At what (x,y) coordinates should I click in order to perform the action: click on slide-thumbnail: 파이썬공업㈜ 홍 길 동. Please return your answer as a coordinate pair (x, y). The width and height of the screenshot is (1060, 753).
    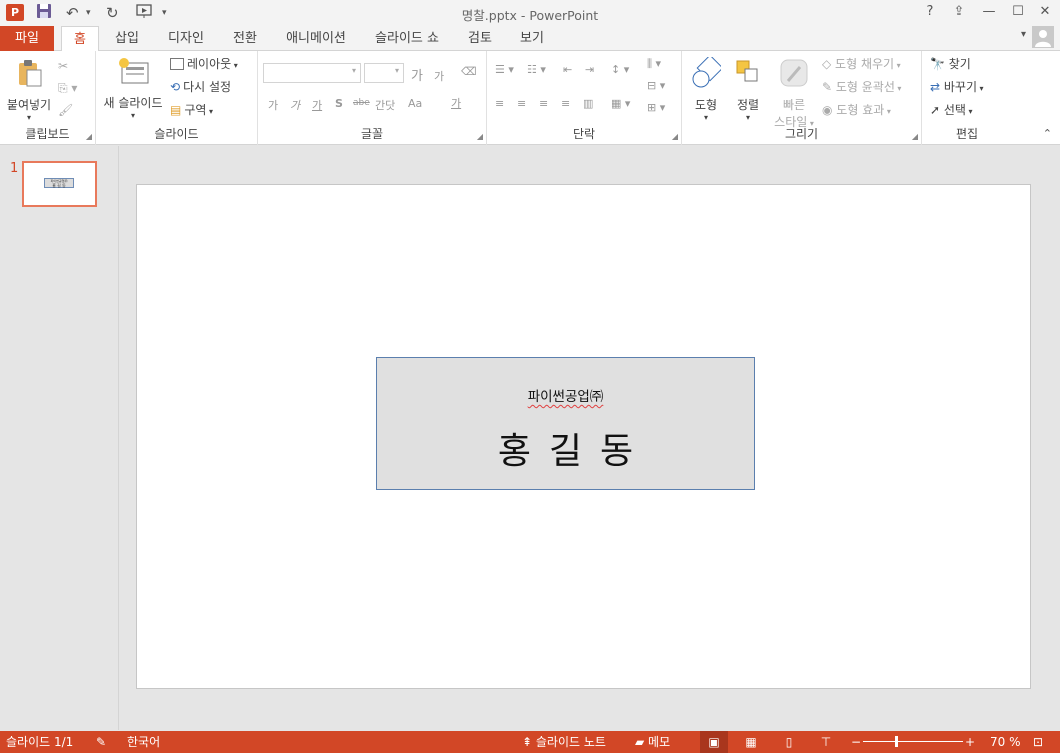
    Looking at the image, I should click on (59, 184).